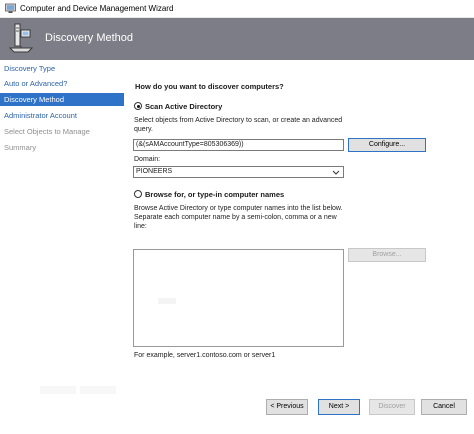  Describe the element at coordinates (138, 106) in the screenshot. I see `scan-active-directory-radio` at that location.